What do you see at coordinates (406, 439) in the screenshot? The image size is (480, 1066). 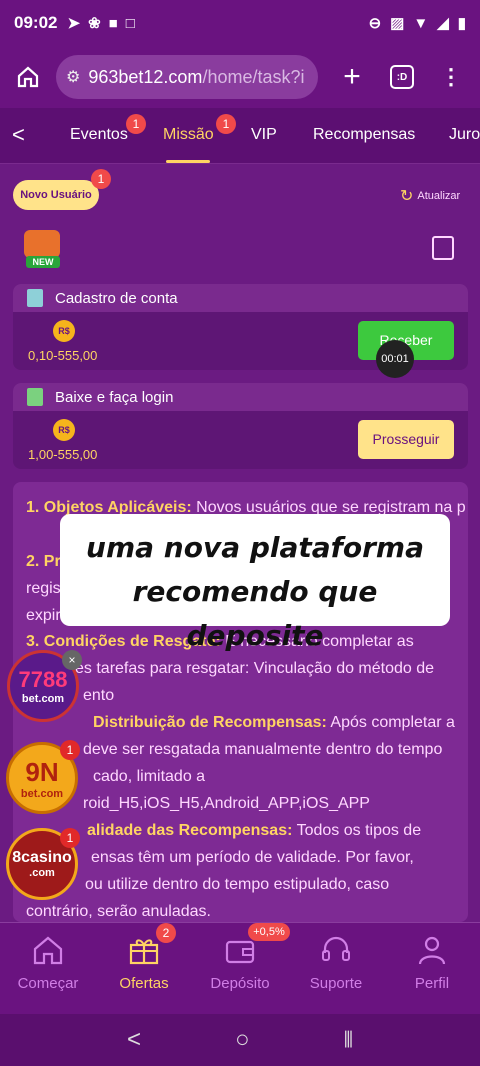 I see `prosseguir-button: Prosseguir` at bounding box center [406, 439].